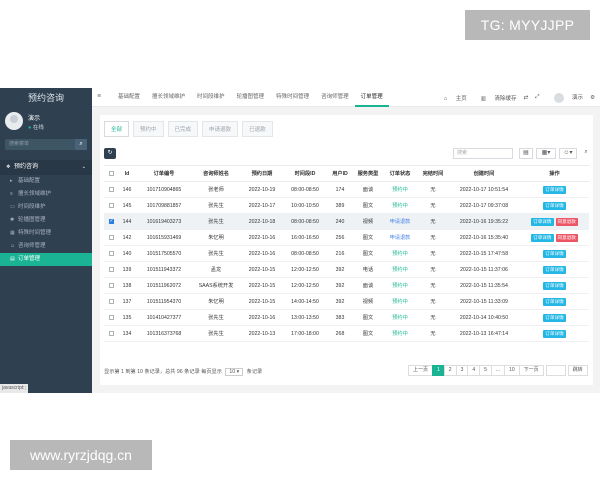 The width and height of the screenshot is (600, 480). I want to click on tab-all: 全部, so click(117, 129).